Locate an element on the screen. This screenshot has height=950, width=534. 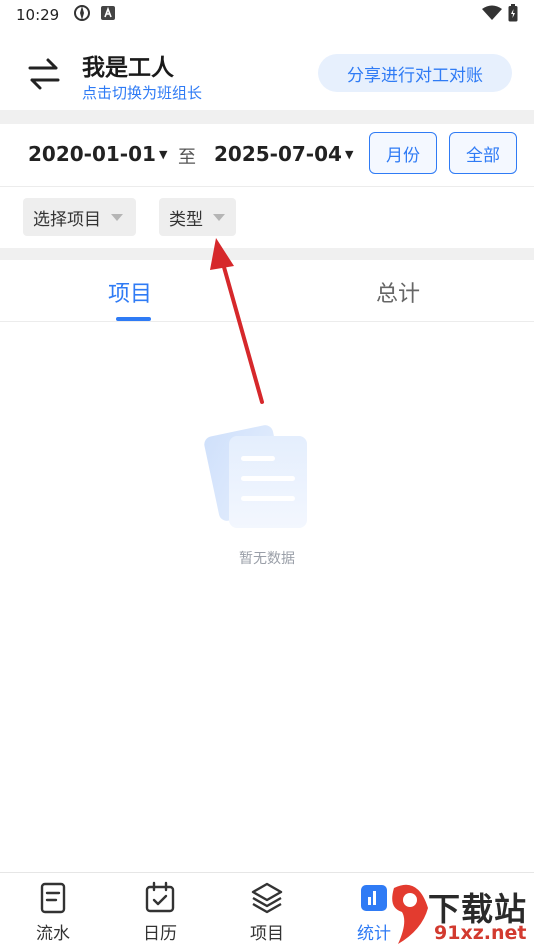
nav-label: 项目 is located at coordinates (267, 934).